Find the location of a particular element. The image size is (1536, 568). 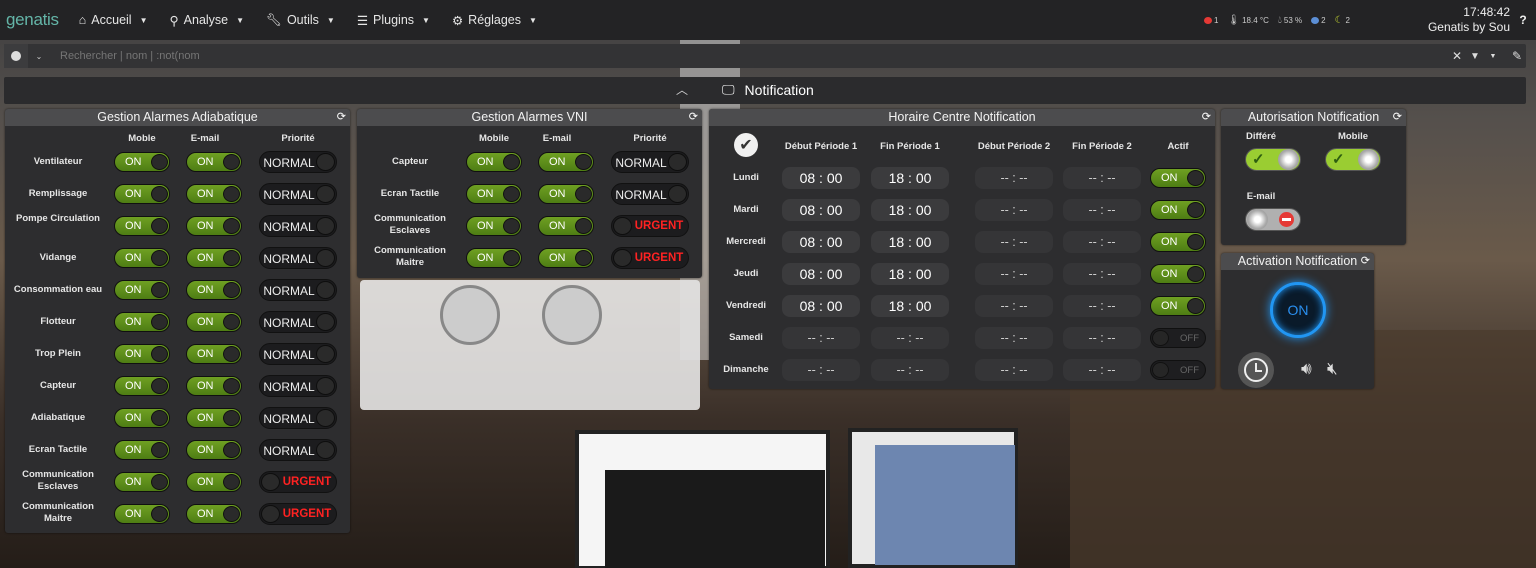

edit-icon: ✎ is located at coordinates (1517, 56).